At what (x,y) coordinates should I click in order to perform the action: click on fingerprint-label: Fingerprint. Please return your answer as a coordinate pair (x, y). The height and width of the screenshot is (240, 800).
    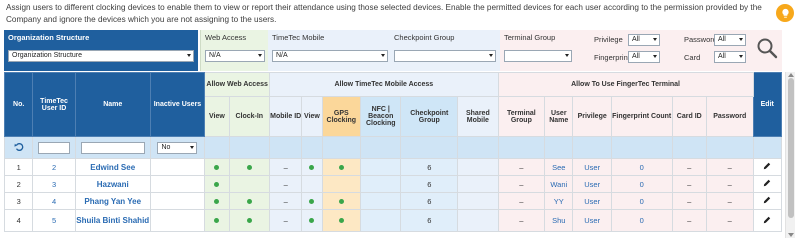
    Looking at the image, I should click on (612, 57).